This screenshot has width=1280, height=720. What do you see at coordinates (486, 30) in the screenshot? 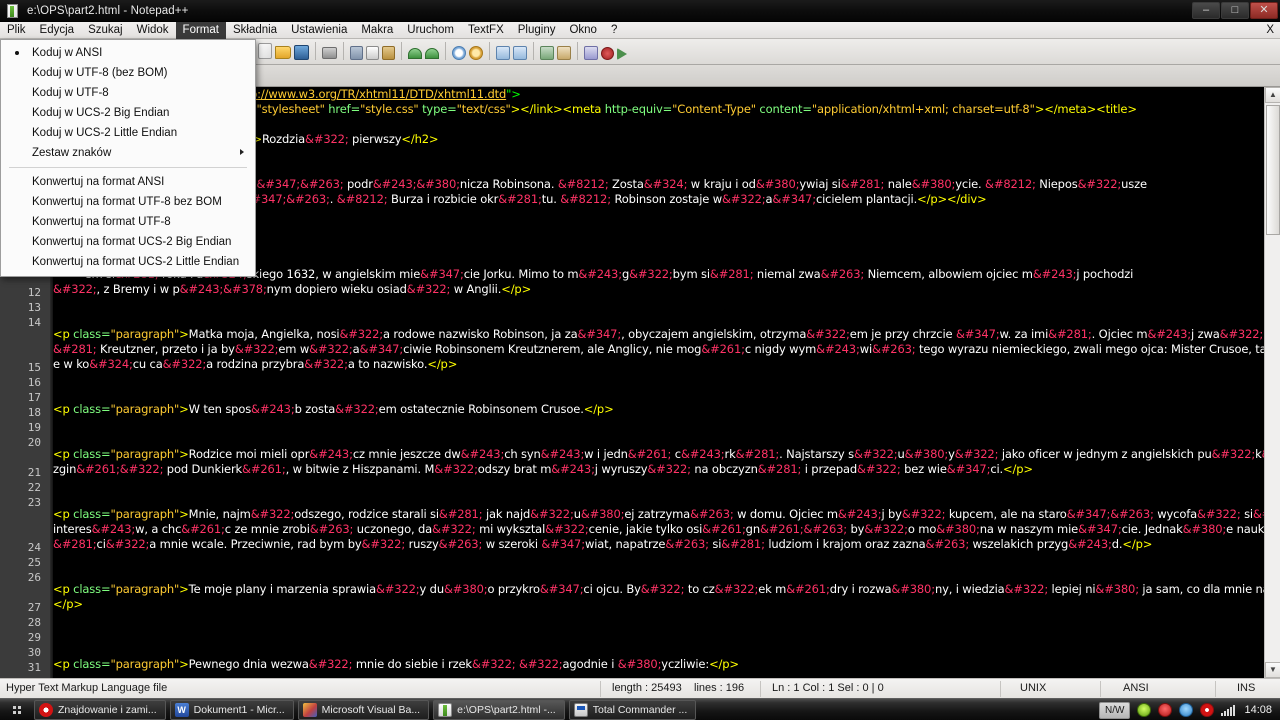
I see `menu-textfx: TextFX` at bounding box center [486, 30].